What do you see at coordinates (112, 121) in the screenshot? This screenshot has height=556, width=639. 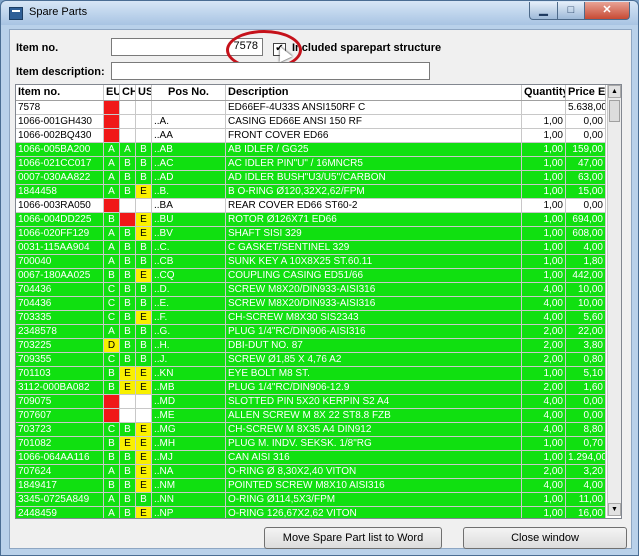 I see `cell-eu` at bounding box center [112, 121].